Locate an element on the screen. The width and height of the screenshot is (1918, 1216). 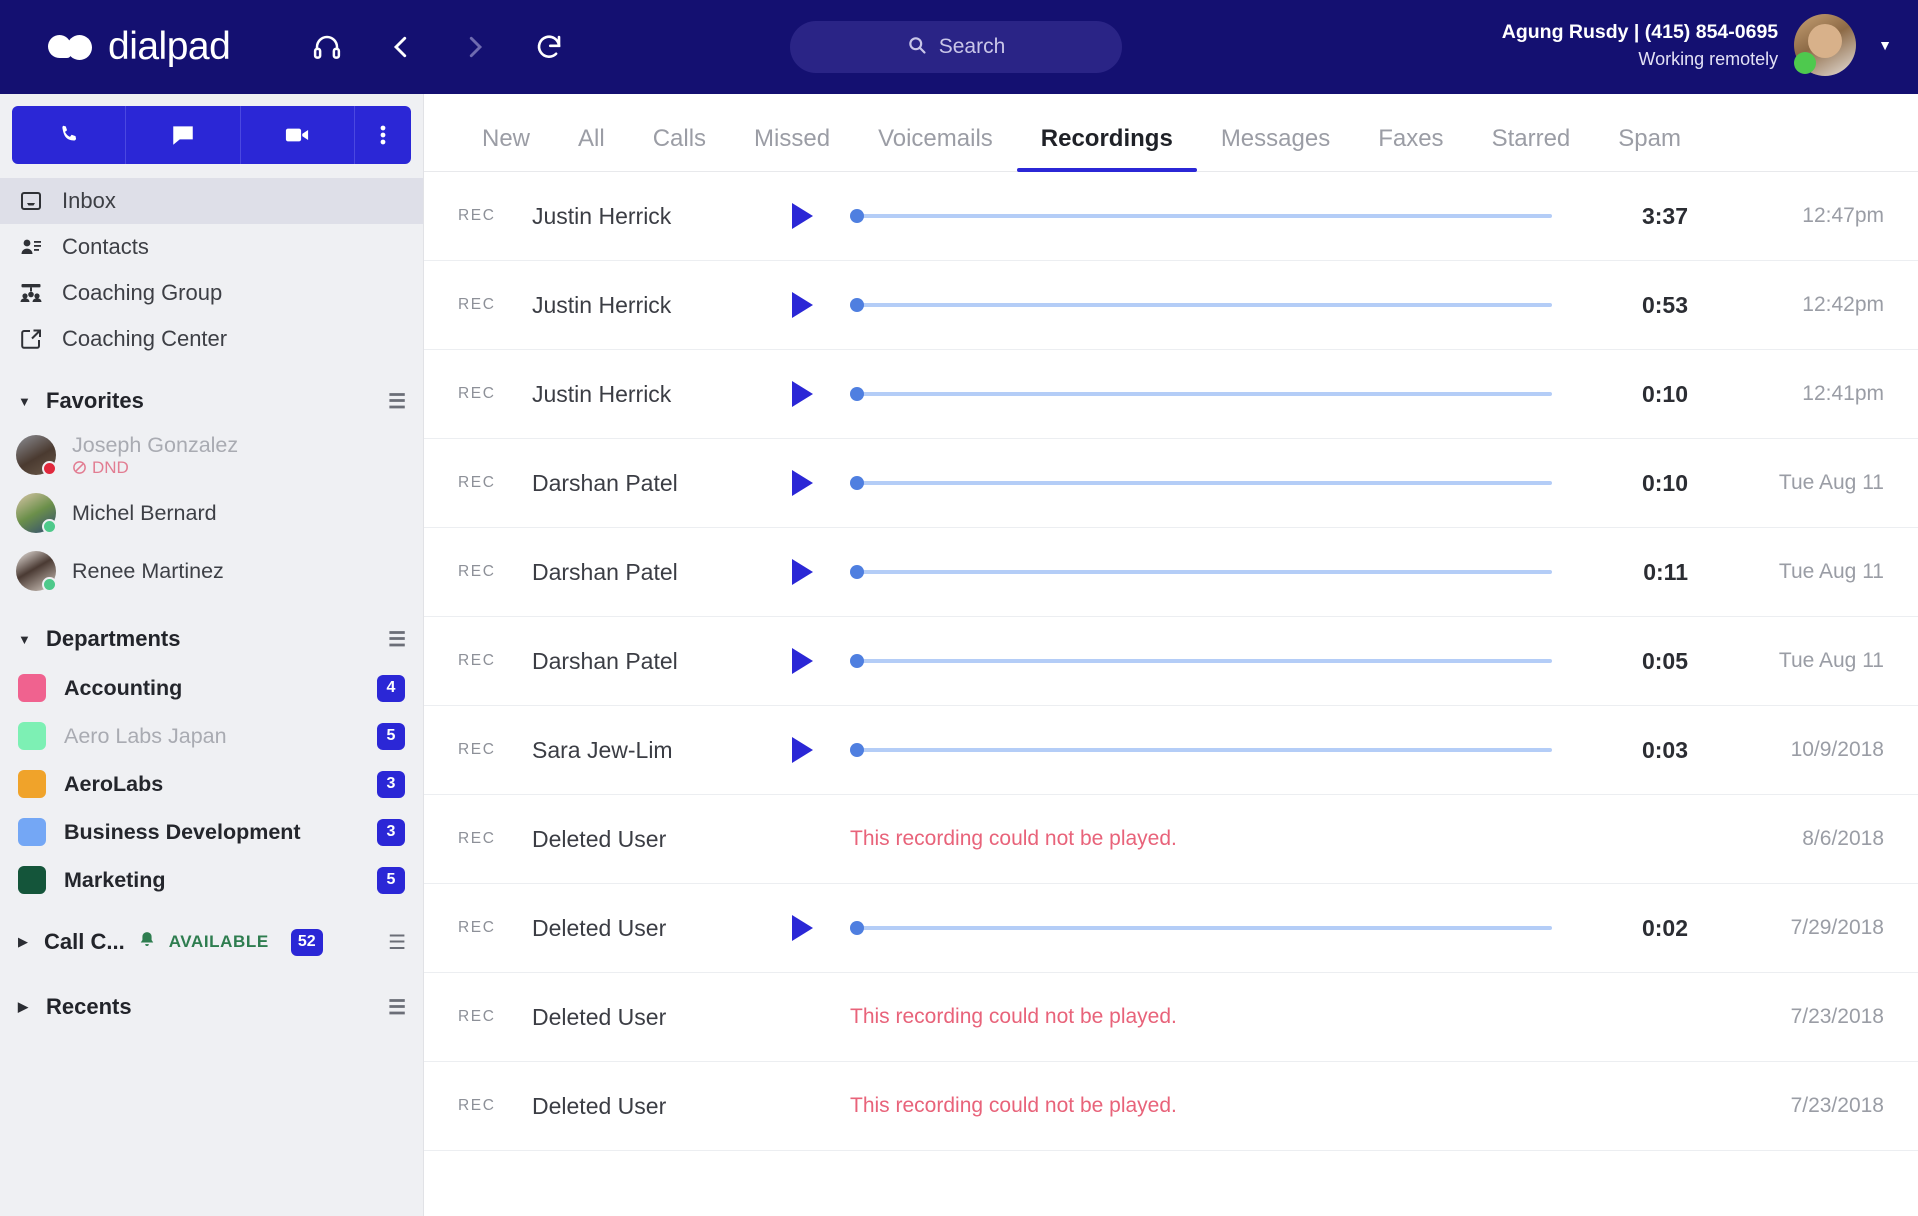
list-item: Renee Martinez is located at coordinates (211, 571).